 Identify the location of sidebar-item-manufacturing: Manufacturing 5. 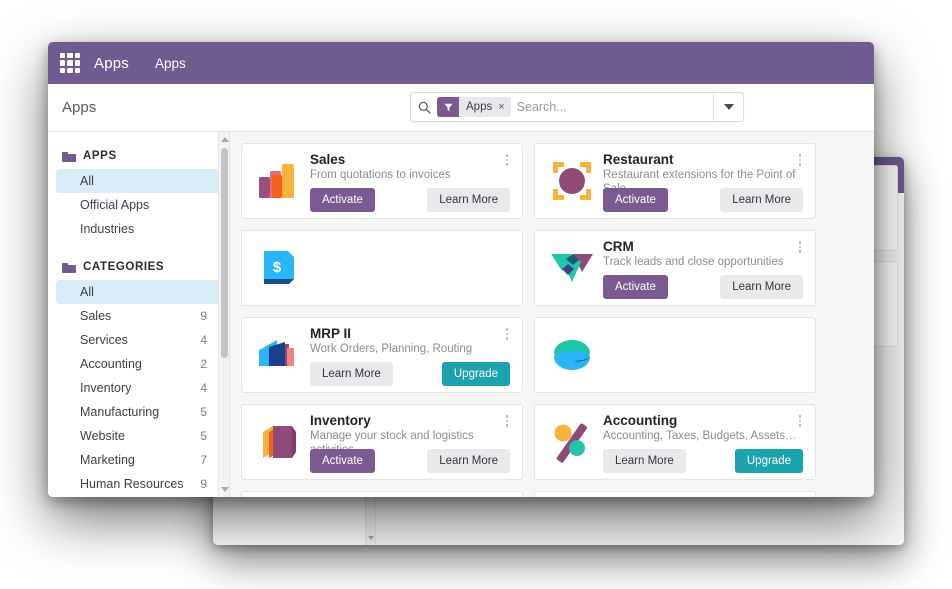
(138, 412).